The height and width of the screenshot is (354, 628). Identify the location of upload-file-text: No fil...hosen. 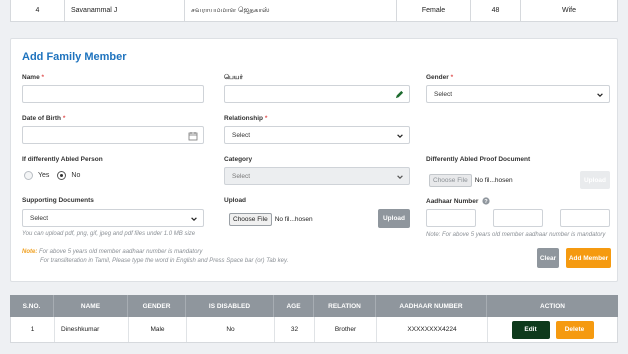
(293, 219).